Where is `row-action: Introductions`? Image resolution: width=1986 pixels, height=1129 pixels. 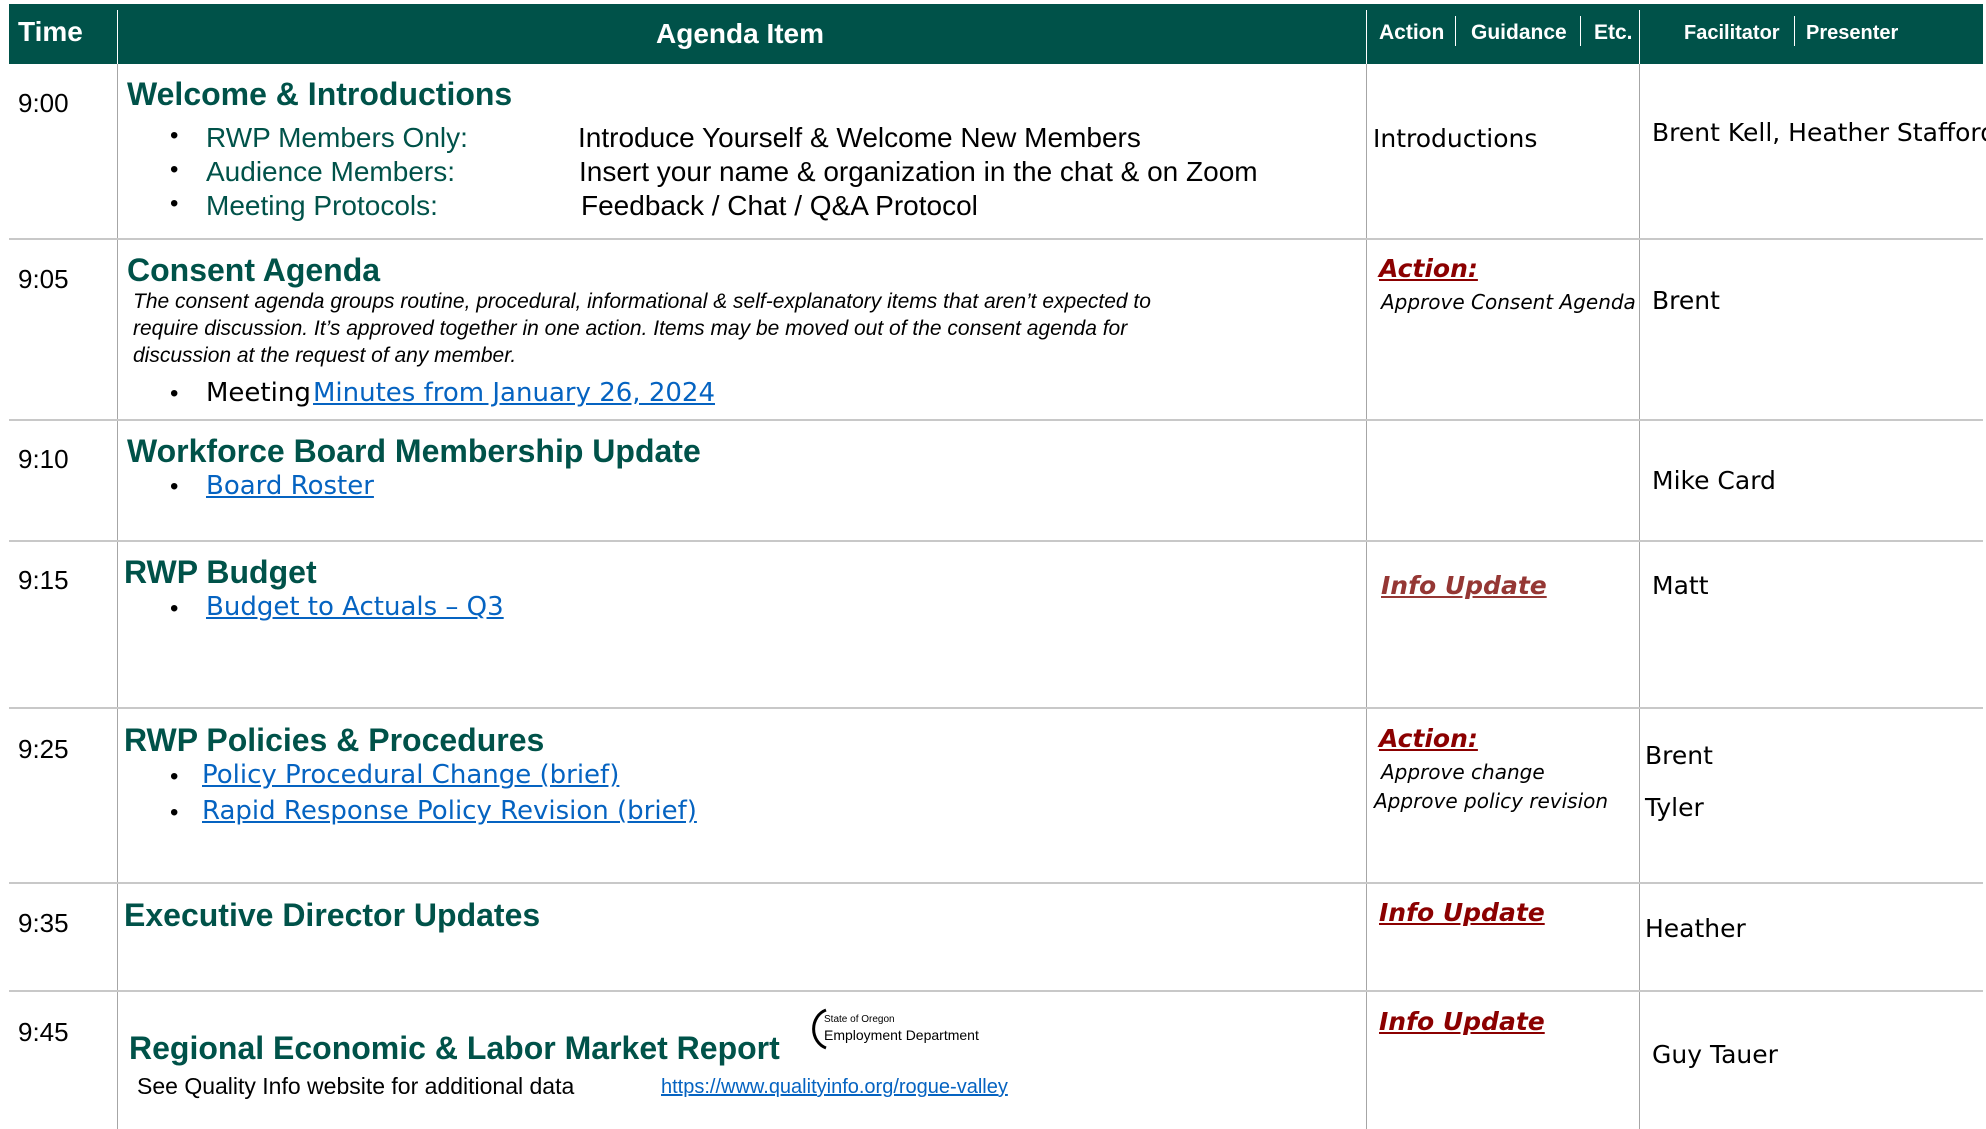
row-action: Introductions is located at coordinates (1455, 138).